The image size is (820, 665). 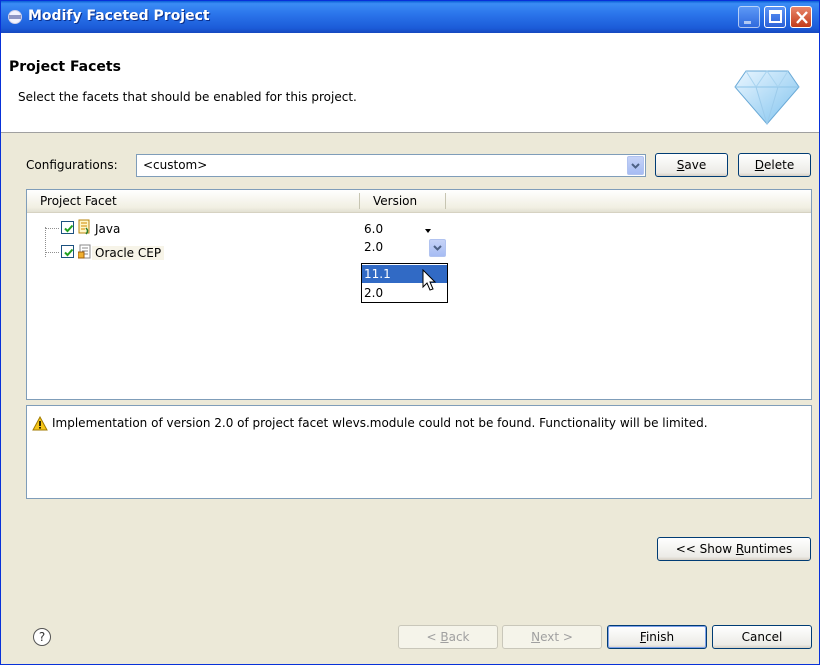 What do you see at coordinates (84, 251) in the screenshot?
I see `oracle-cep-facet-icon` at bounding box center [84, 251].